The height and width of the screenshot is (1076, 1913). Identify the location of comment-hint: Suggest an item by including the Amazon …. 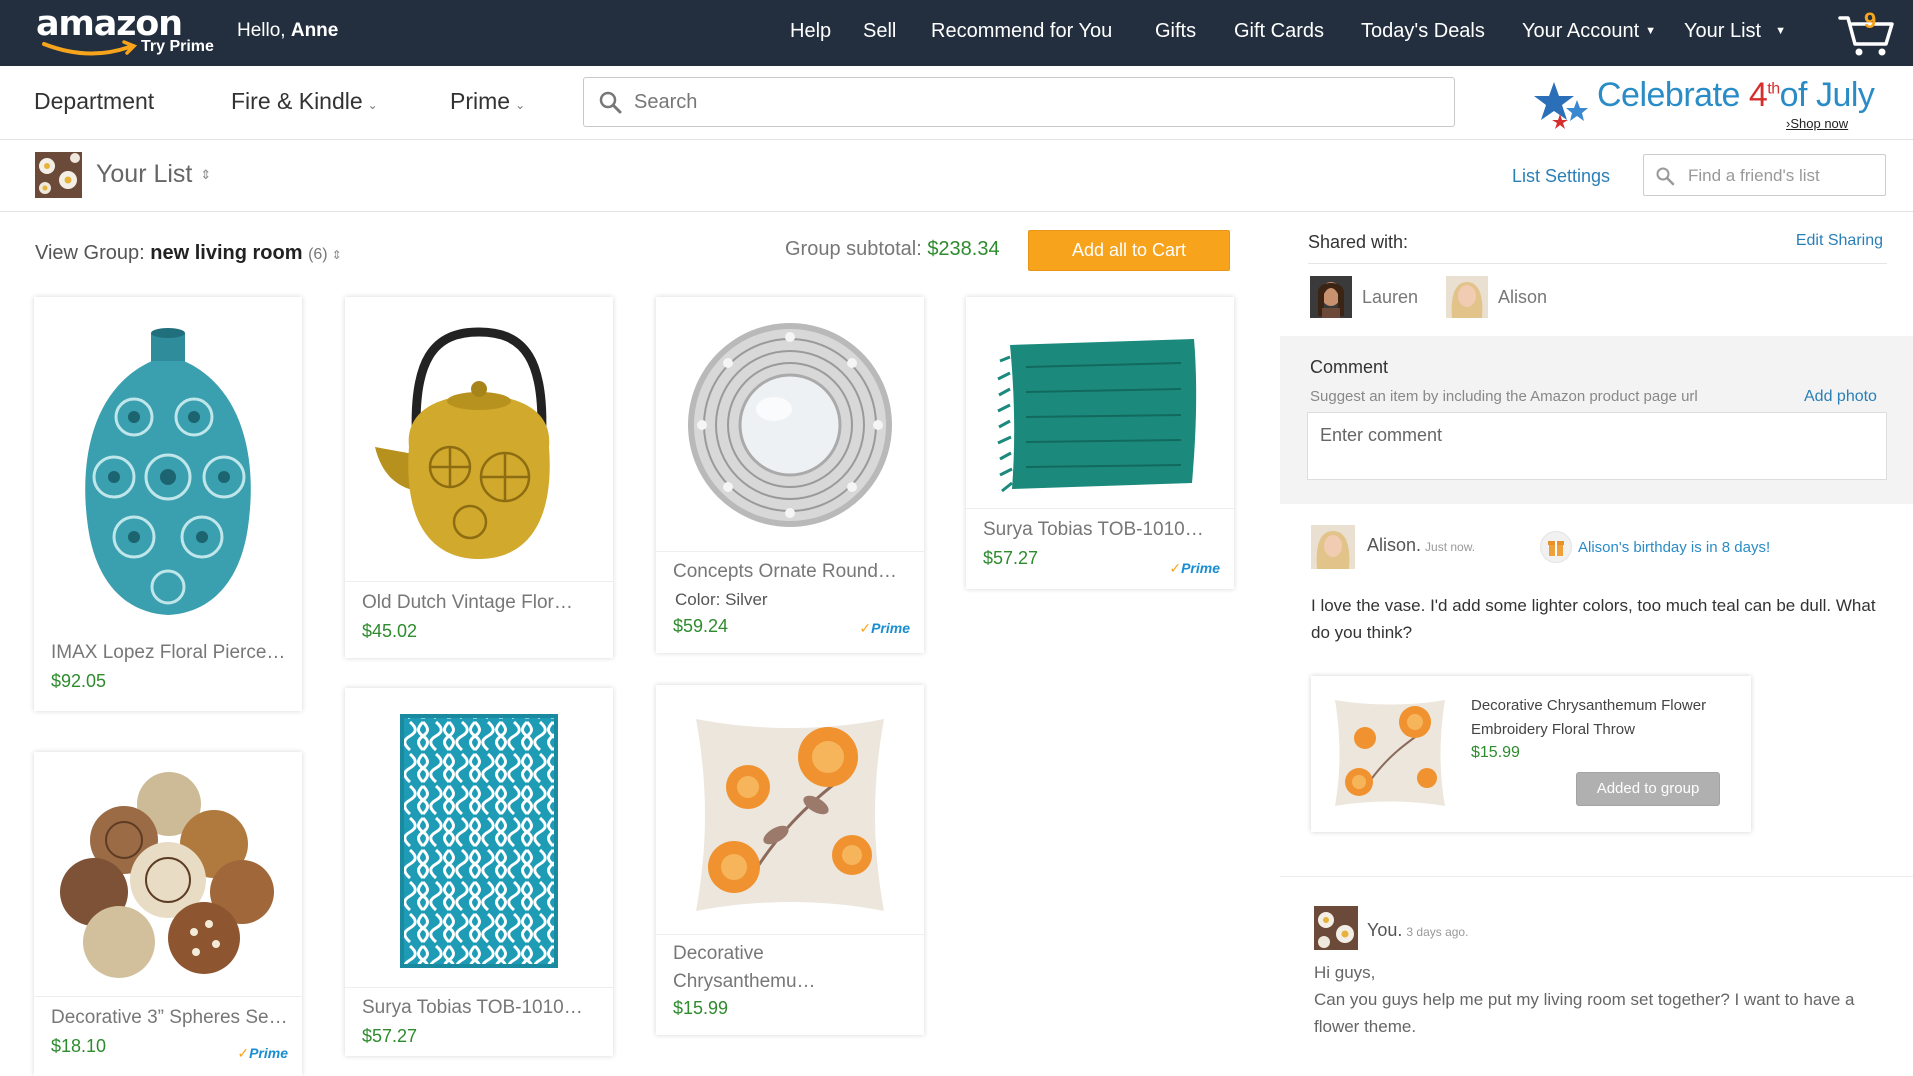
(1504, 396).